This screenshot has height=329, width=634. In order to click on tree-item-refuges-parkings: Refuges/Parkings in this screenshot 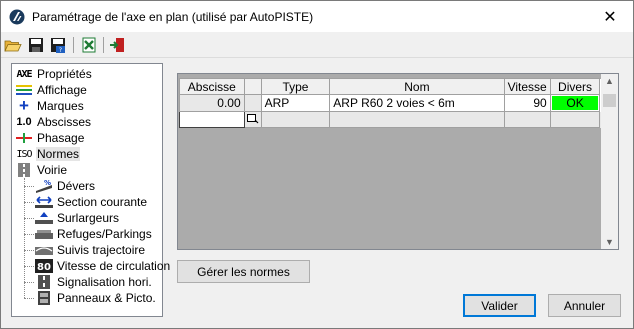, I will do `click(94, 234)`.